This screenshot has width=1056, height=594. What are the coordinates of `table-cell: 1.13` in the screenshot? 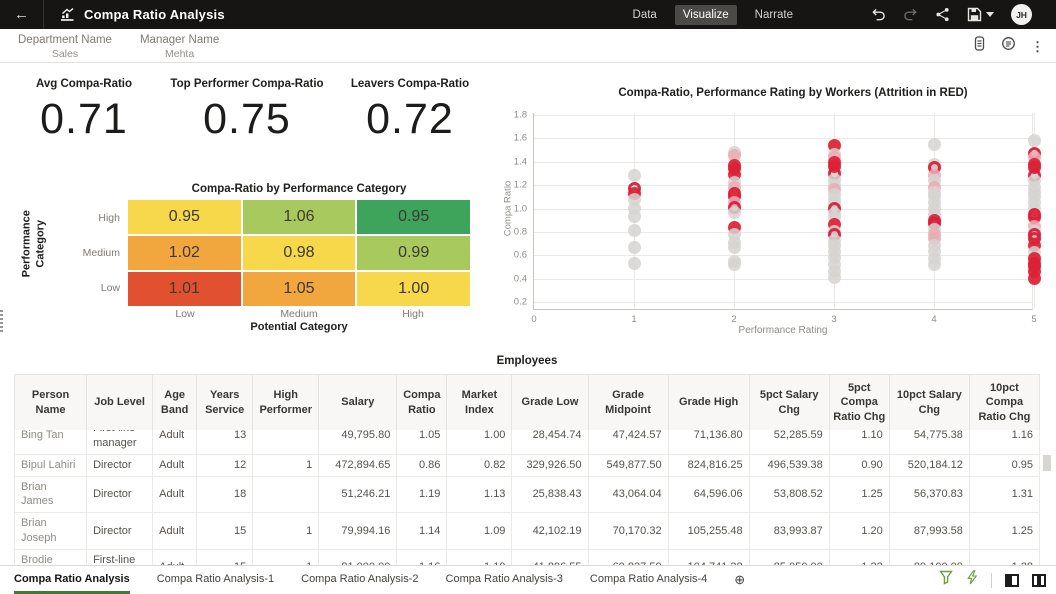 It's located at (479, 495).